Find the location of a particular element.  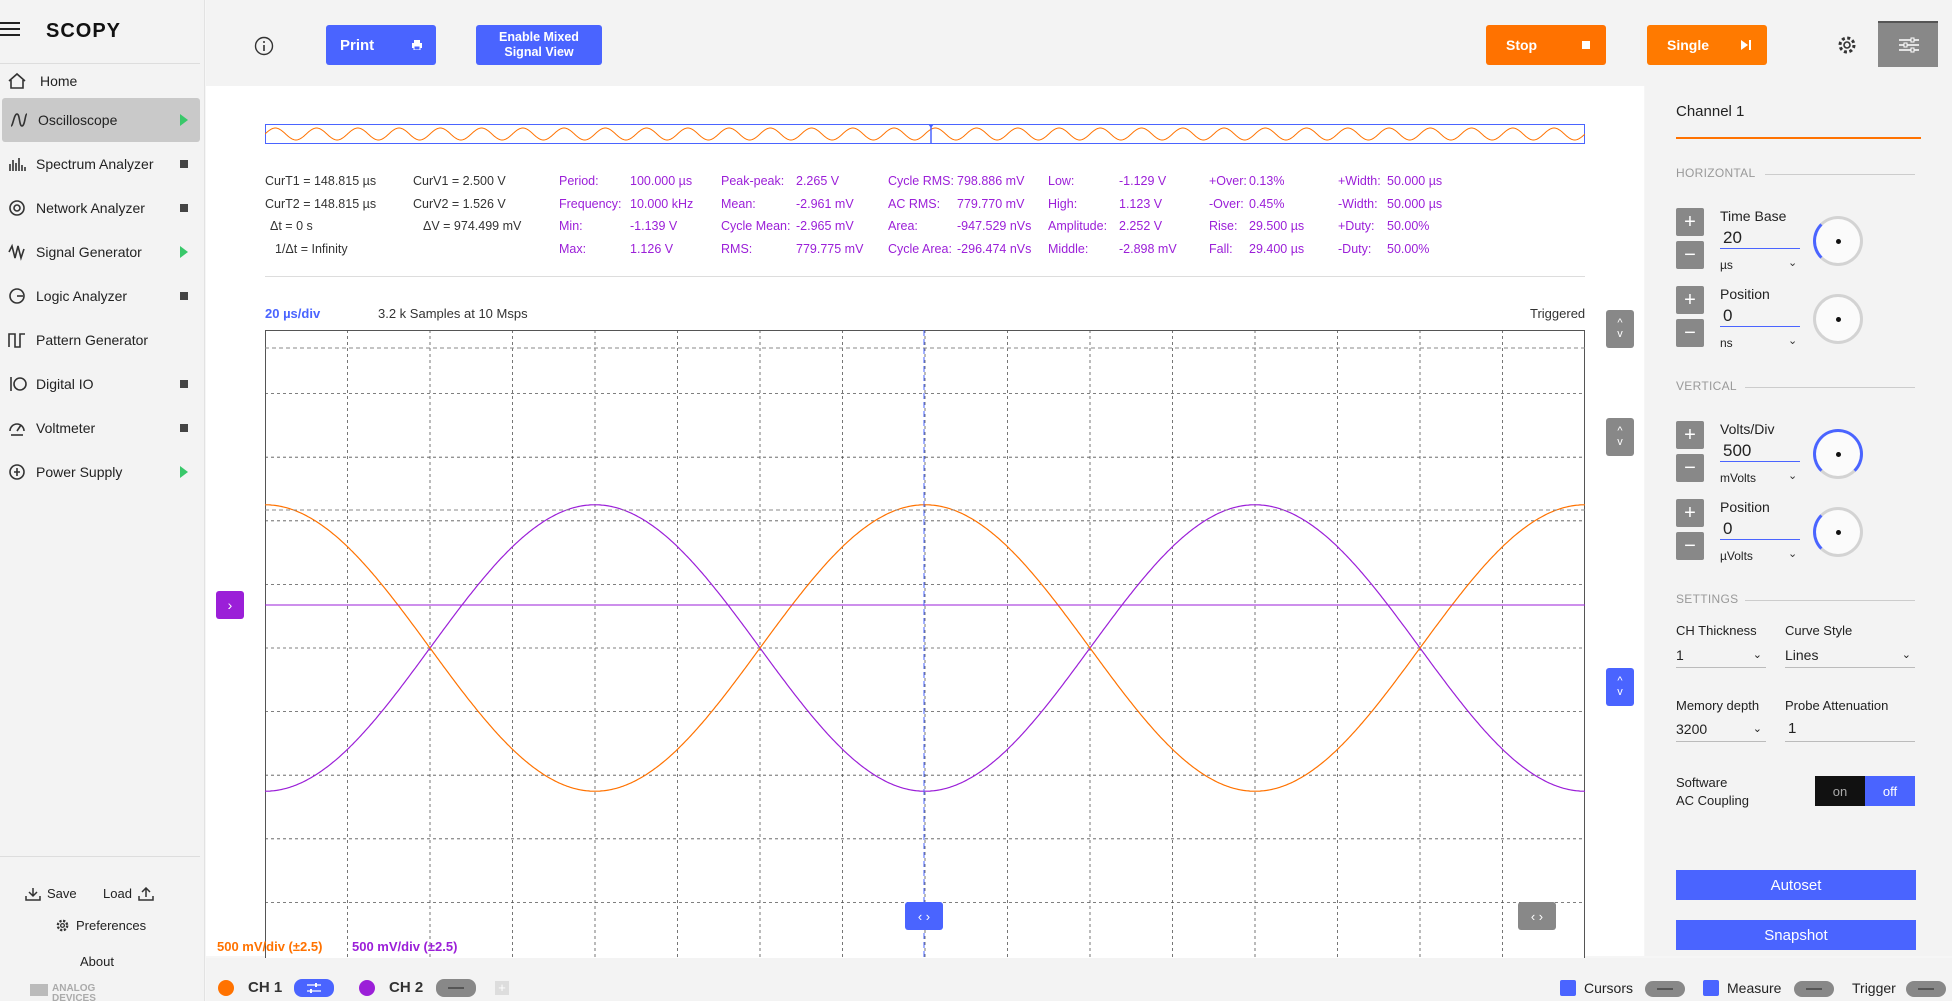

measurement-value: 29.400 µs is located at coordinates (1277, 248).